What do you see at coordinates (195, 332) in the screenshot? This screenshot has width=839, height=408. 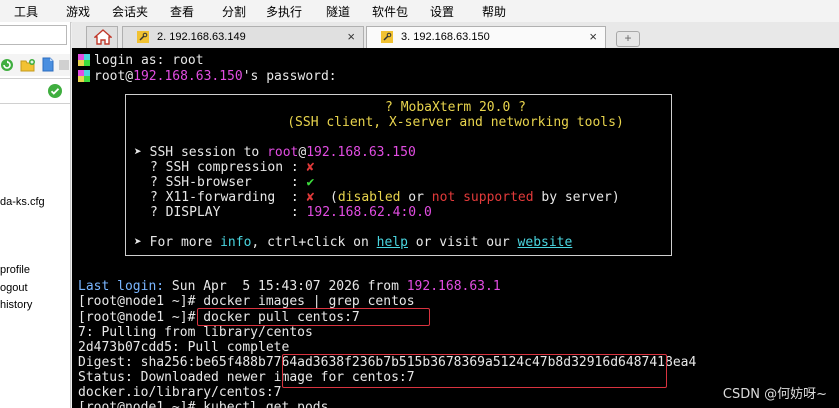 I see `terminal-line: 7: Pulling from library/centos` at bounding box center [195, 332].